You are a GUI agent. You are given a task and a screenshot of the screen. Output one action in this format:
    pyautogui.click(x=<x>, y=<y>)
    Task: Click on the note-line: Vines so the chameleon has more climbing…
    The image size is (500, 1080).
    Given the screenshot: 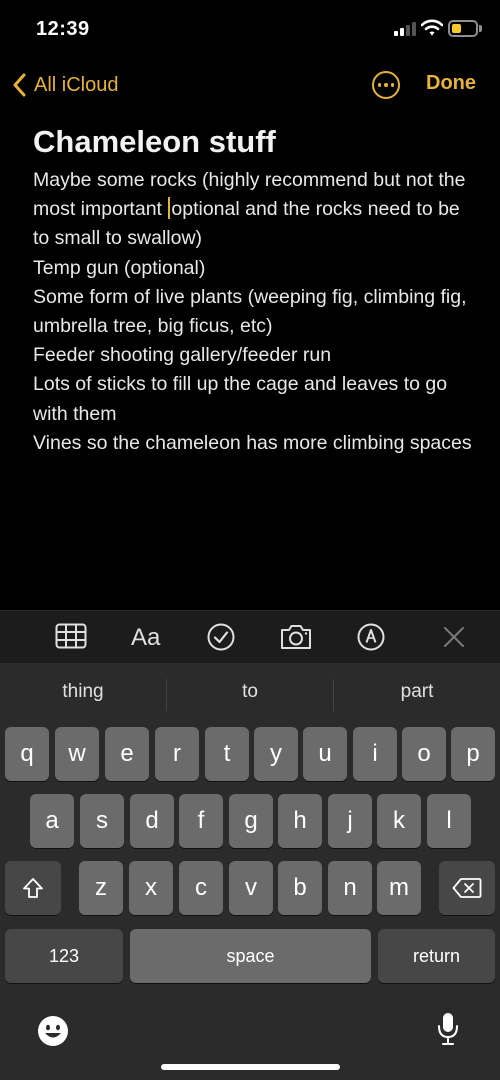 What is the action you would take?
    pyautogui.click(x=253, y=443)
    